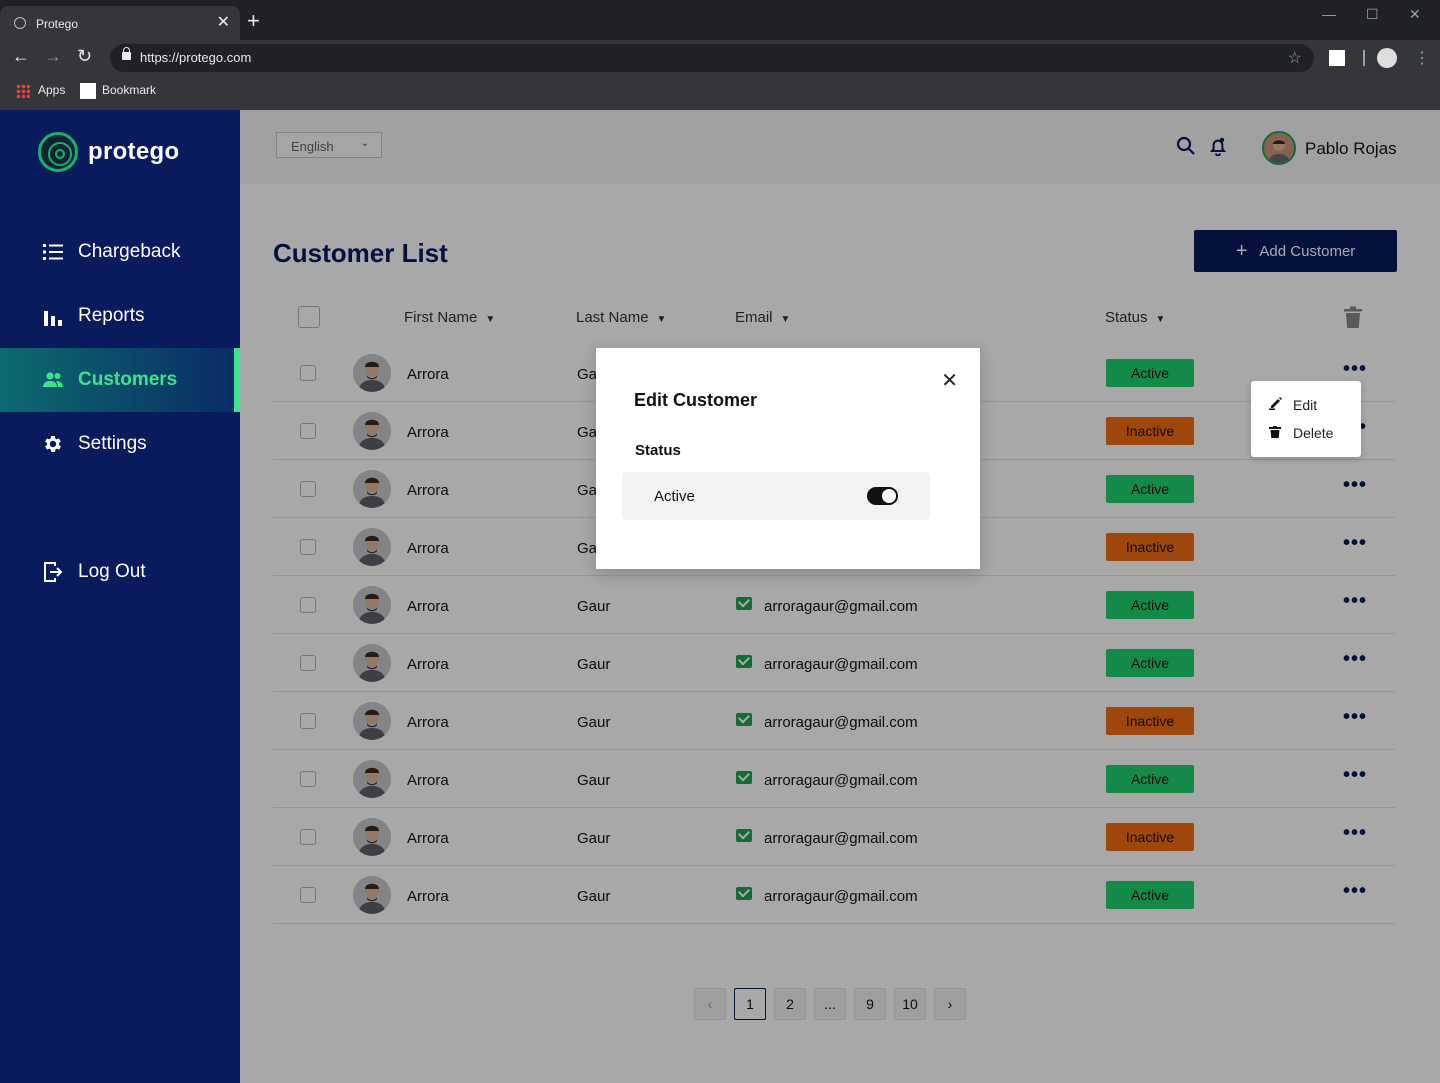 Image resolution: width=1440 pixels, height=1083 pixels. I want to click on address-bar: https://protego.com ☆, so click(712, 58).